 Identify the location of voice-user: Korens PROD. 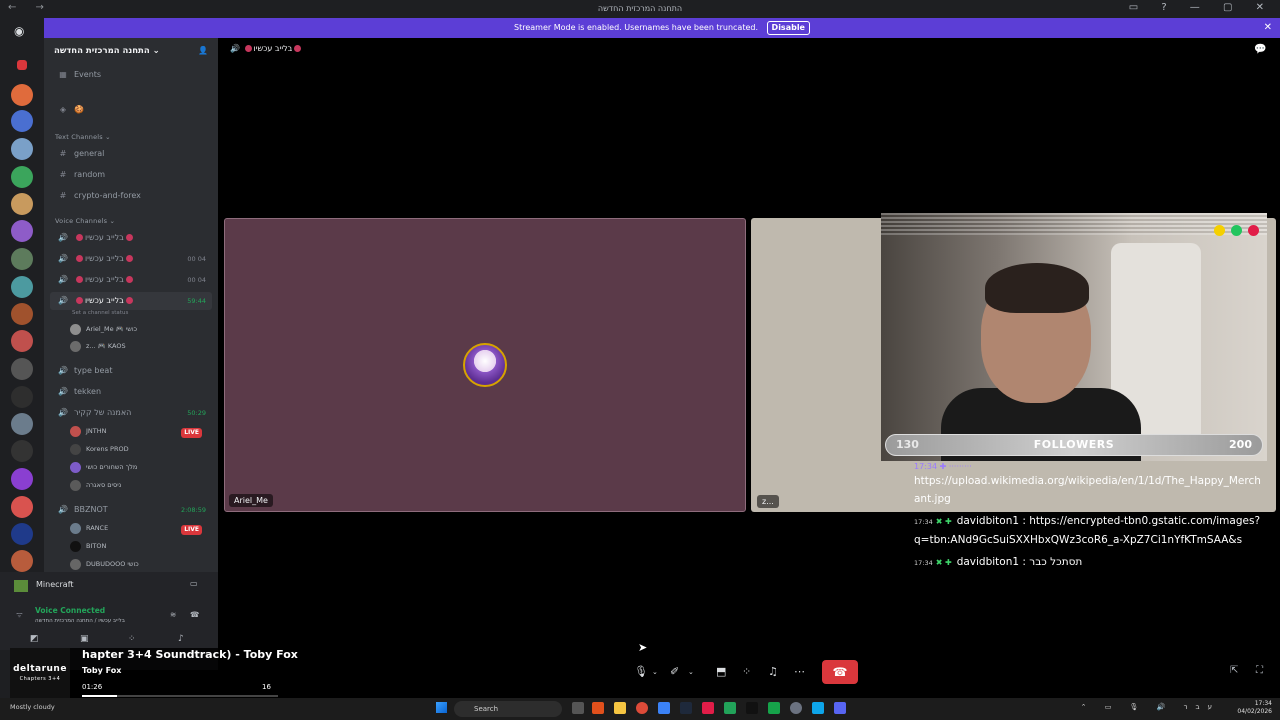
(99, 449).